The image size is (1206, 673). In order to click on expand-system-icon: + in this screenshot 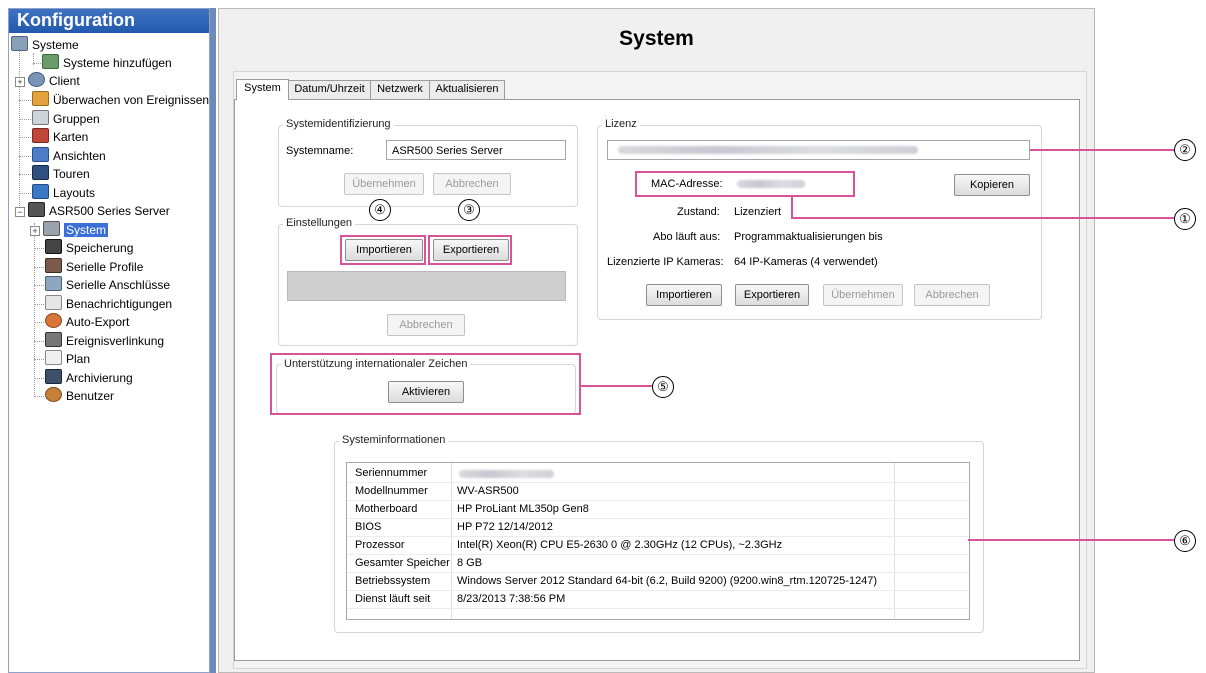, I will do `click(35, 231)`.